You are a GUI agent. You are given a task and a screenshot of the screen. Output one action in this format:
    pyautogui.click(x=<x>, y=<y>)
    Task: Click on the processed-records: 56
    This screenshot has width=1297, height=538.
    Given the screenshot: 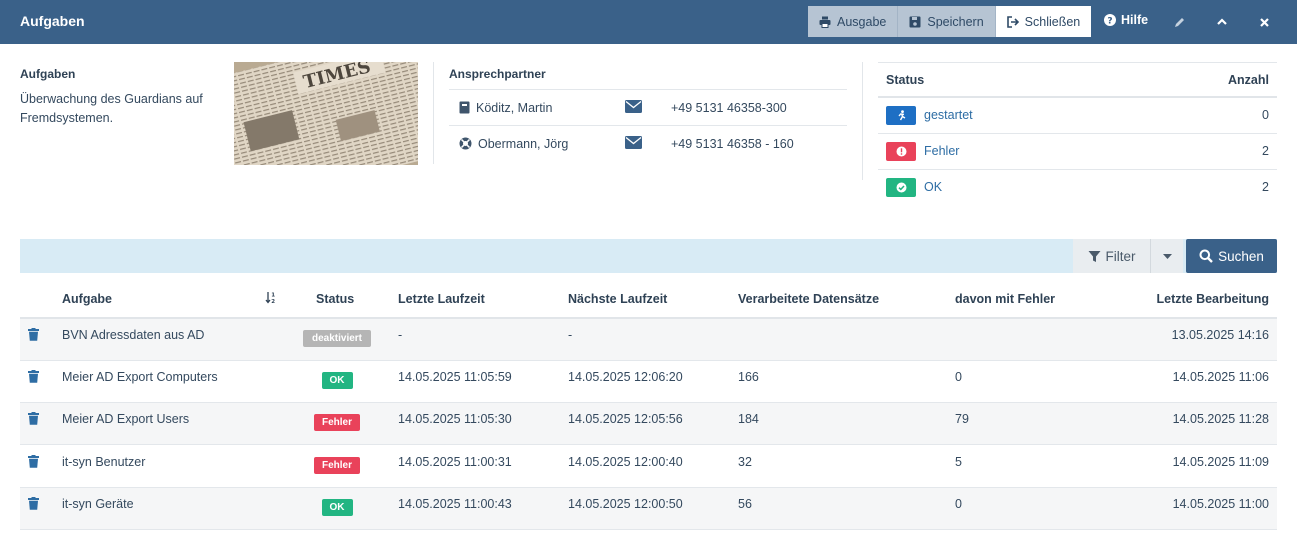 What is the action you would take?
    pyautogui.click(x=745, y=504)
    